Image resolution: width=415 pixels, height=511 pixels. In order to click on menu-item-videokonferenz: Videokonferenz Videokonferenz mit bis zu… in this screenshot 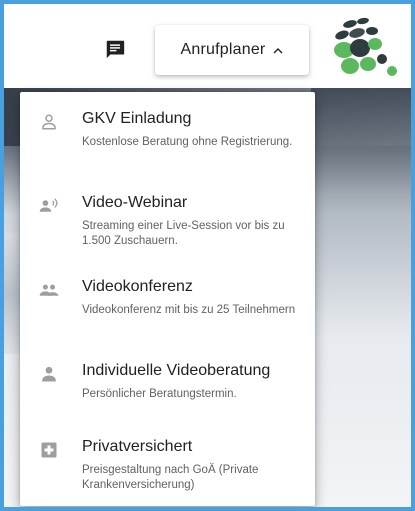, I will do `click(167, 300)`.